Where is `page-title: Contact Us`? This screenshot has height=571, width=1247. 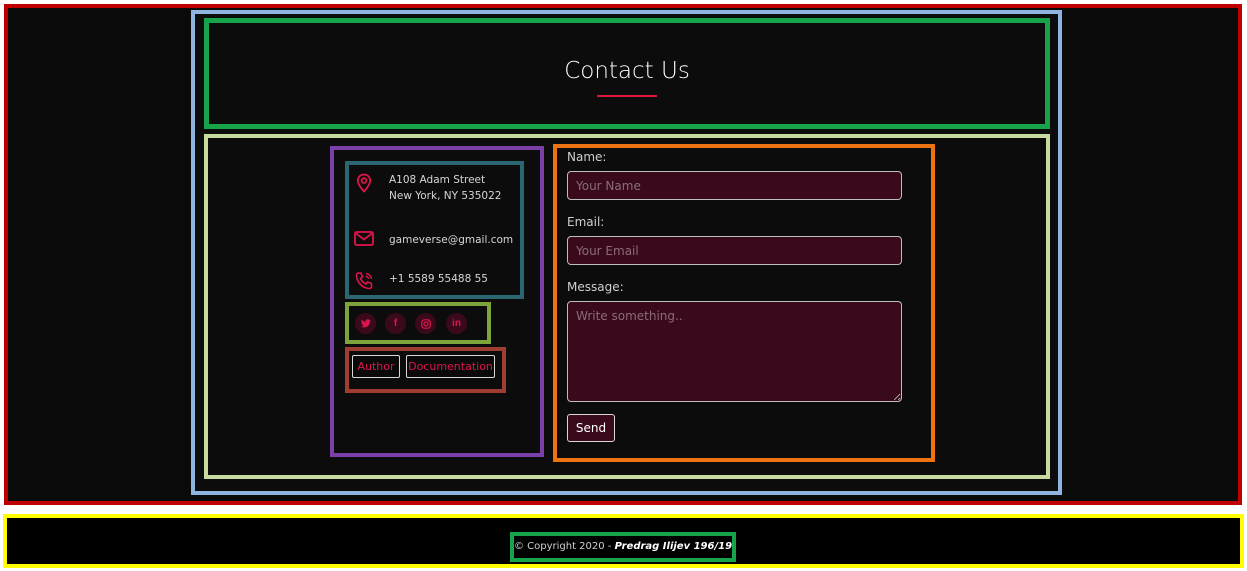
page-title: Contact Us is located at coordinates (627, 71).